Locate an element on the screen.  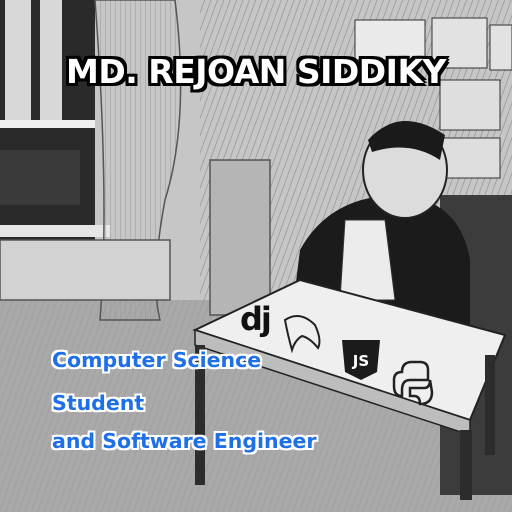
window is located at coordinates (55, 120).